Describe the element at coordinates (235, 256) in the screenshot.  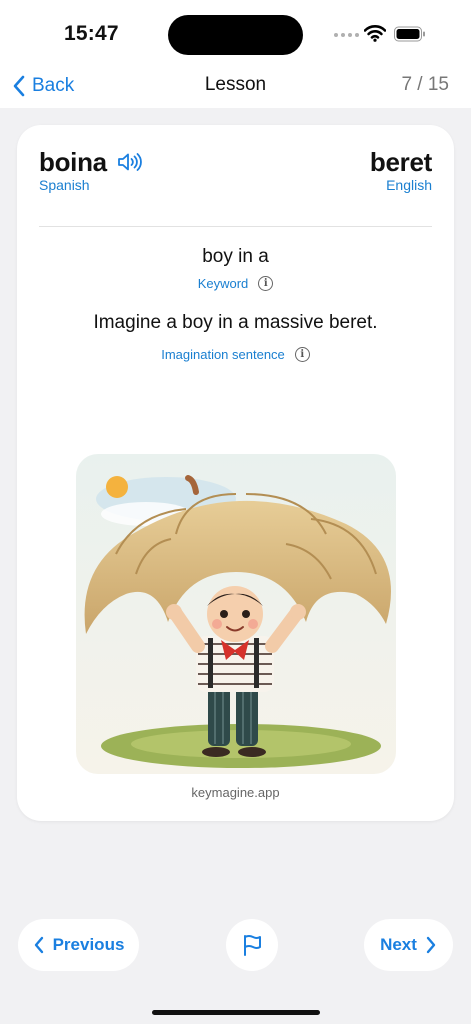
I see `keyword-text: boy in a` at that location.